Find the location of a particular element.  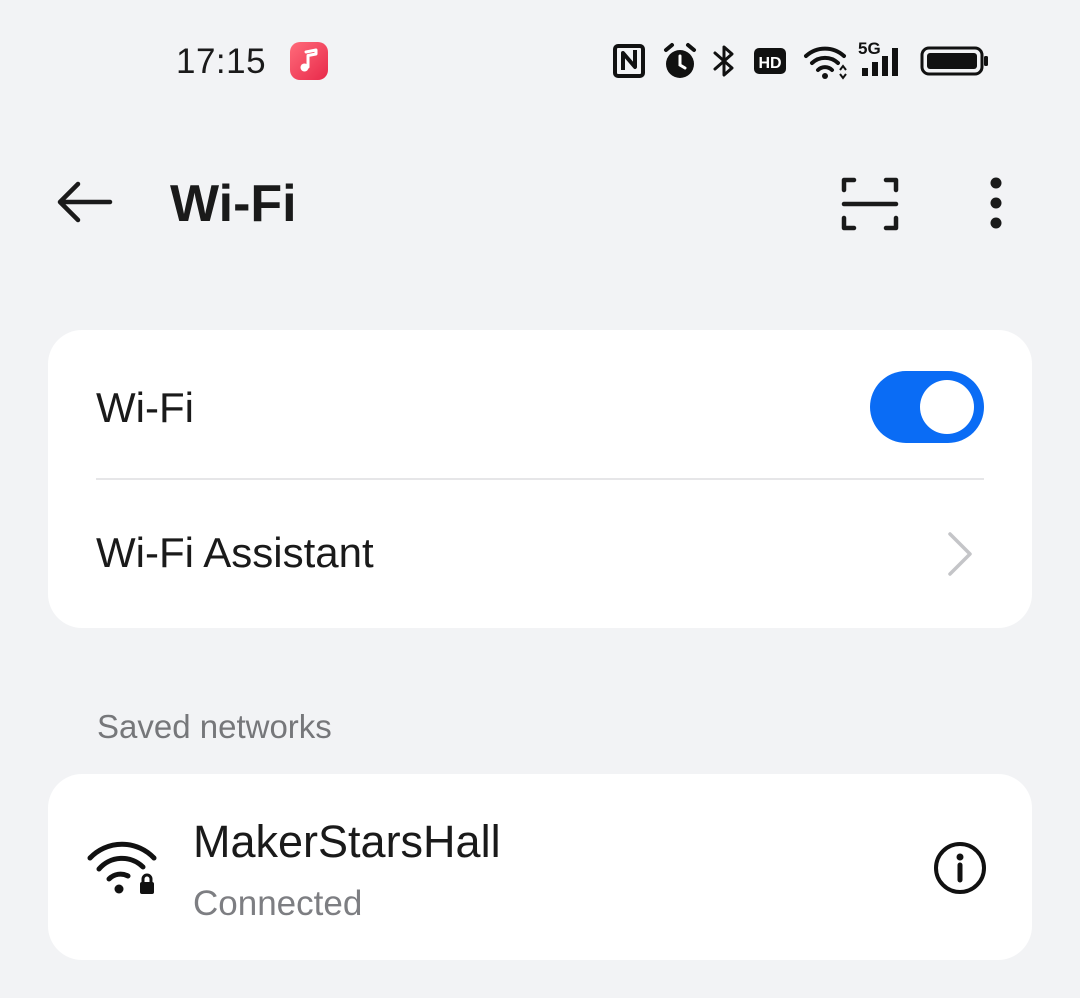

wifi-icon is located at coordinates (825, 61).